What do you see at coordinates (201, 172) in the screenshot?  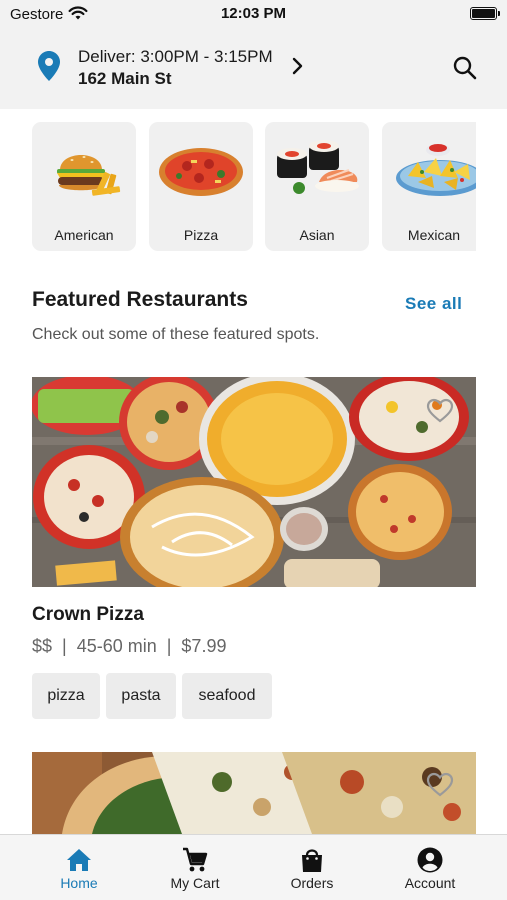 I see `pizza-icon` at bounding box center [201, 172].